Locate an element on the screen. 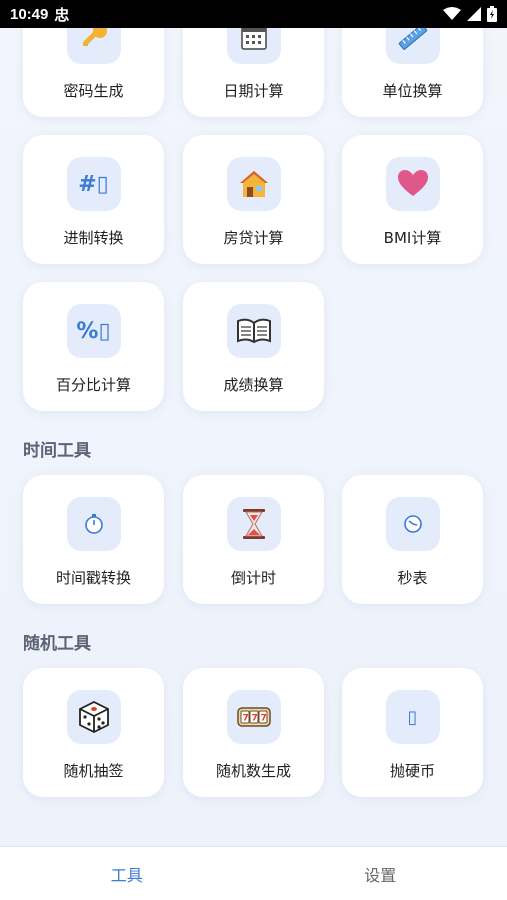 This screenshot has height=900, width=507. nav-tab-tools: 工具 is located at coordinates (127, 873).